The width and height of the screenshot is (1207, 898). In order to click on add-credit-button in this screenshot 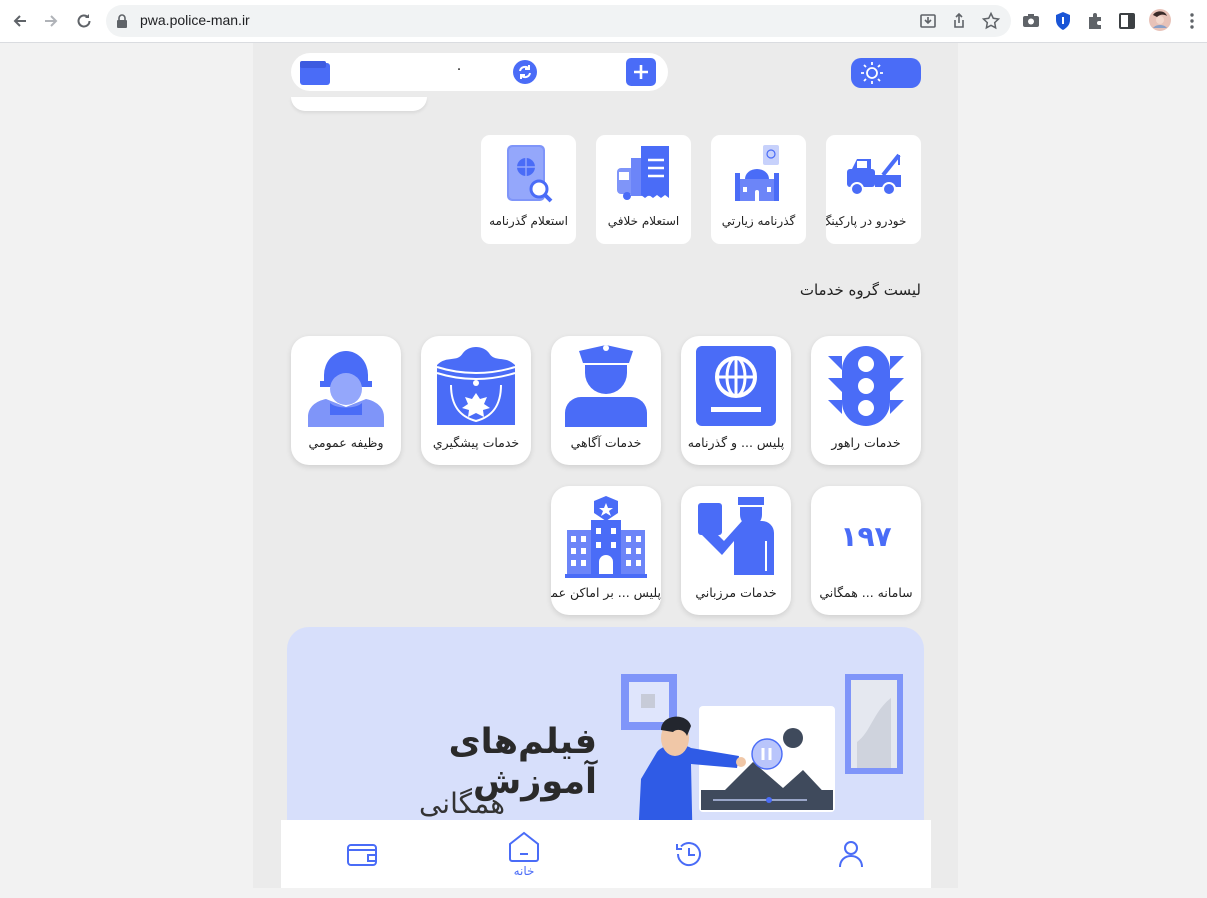, I will do `click(641, 72)`.